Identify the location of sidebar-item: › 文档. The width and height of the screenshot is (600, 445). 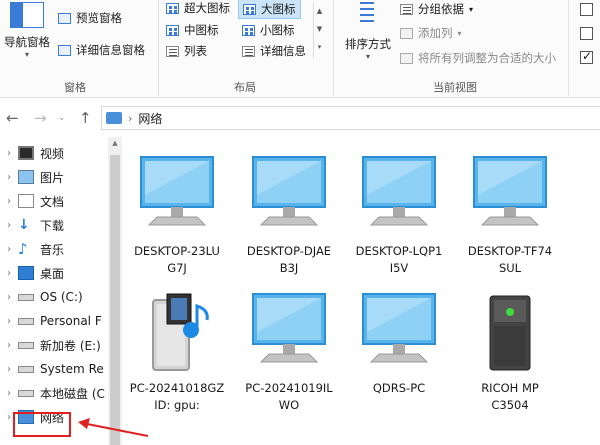
(54, 201).